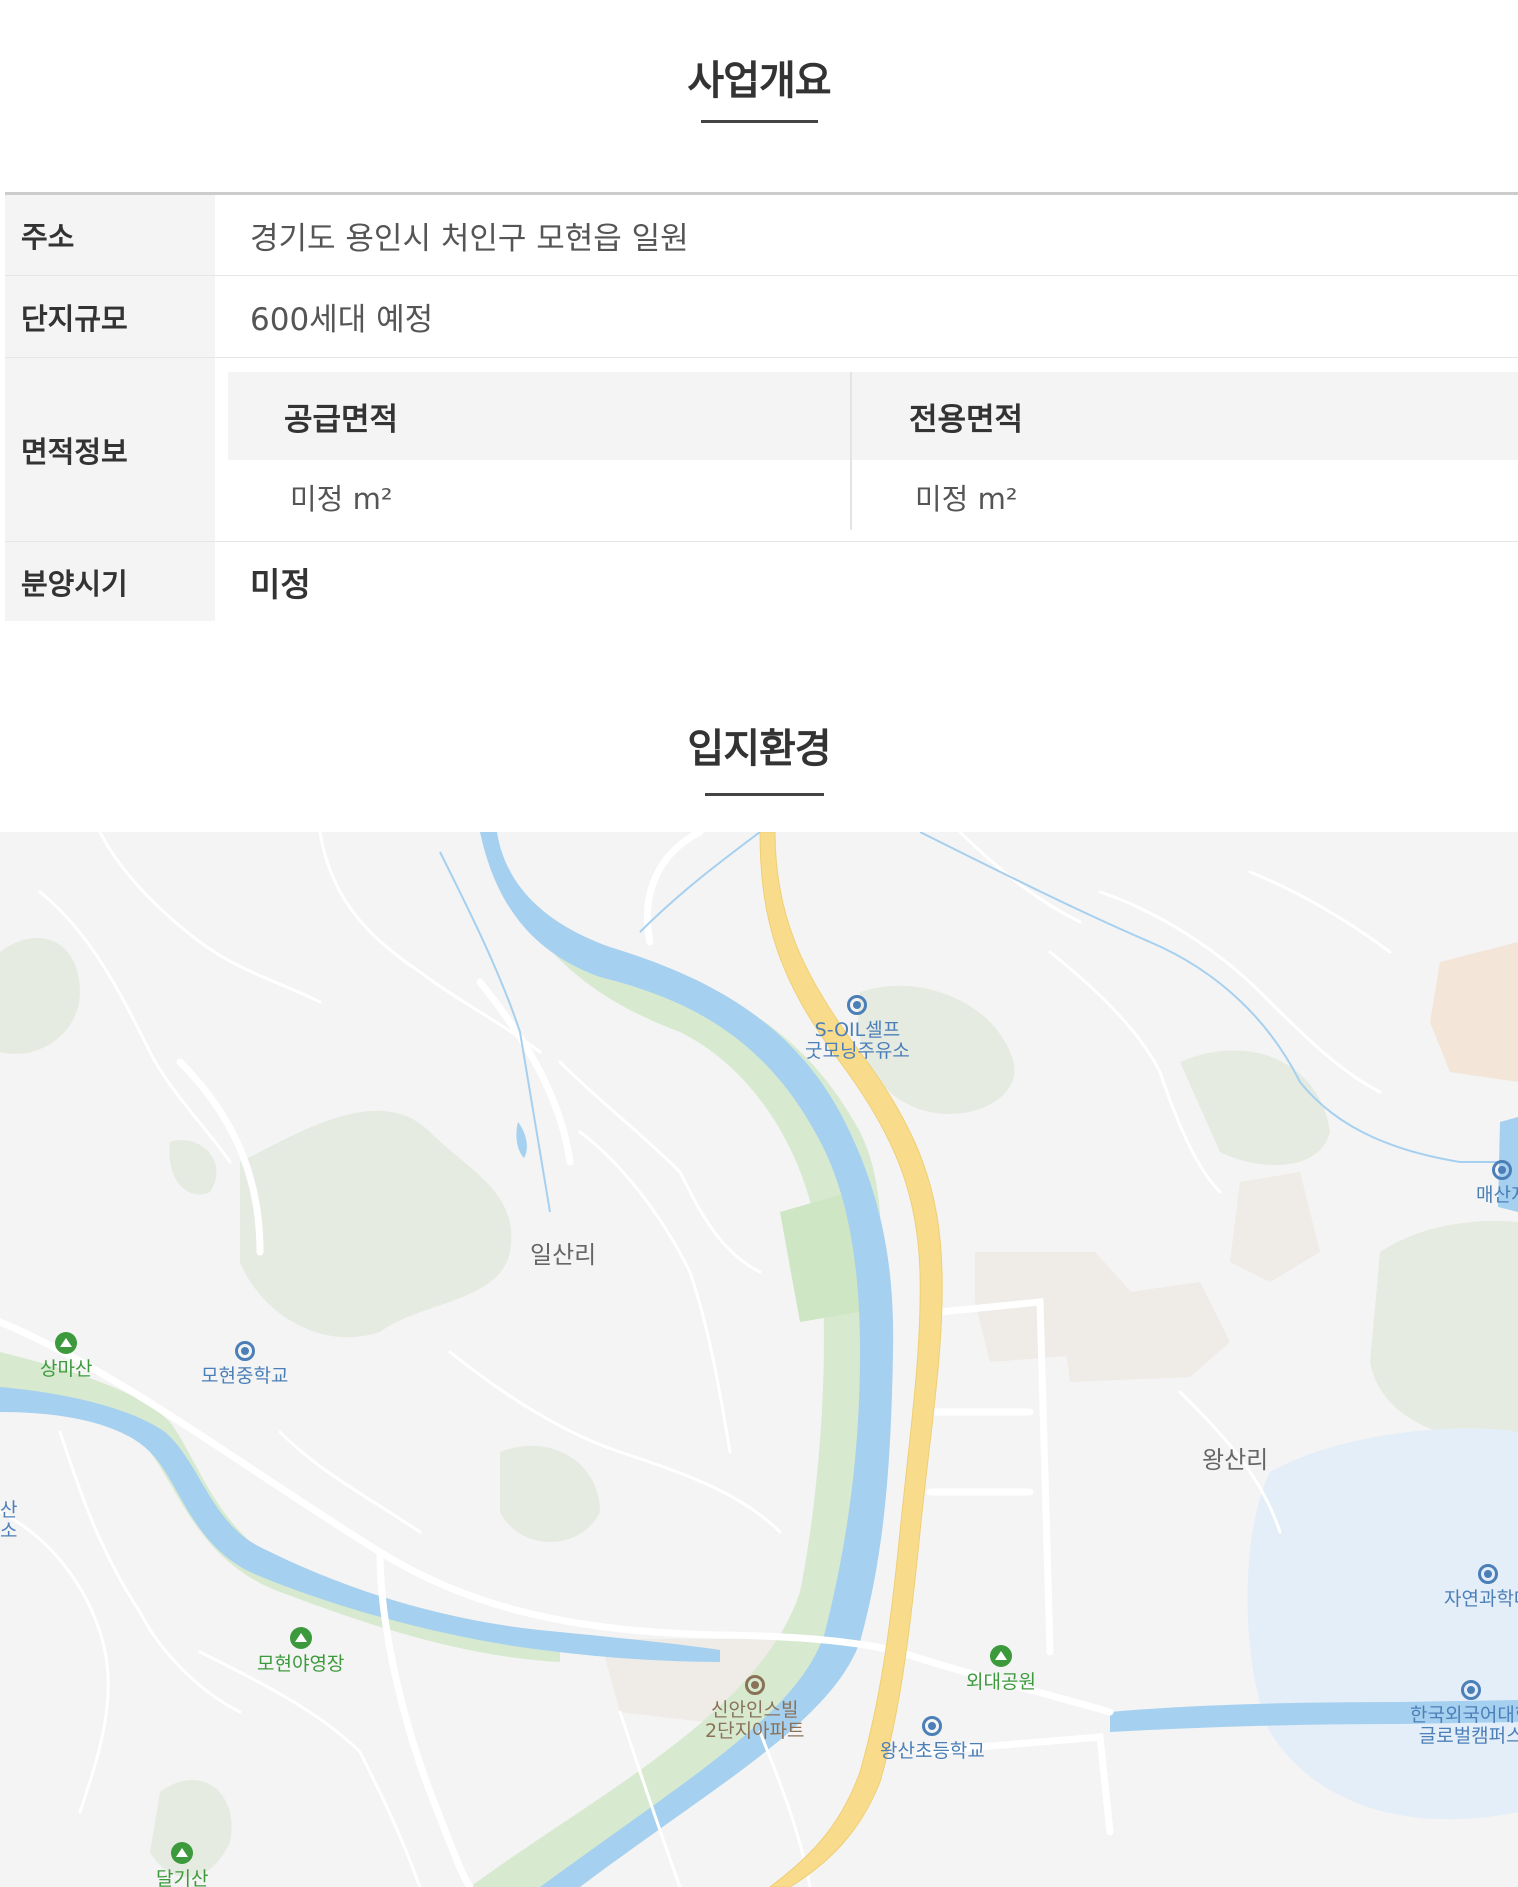 This screenshot has width=1518, height=1887. I want to click on mohyeon-middle-name: 모현중학교, so click(245, 1376).